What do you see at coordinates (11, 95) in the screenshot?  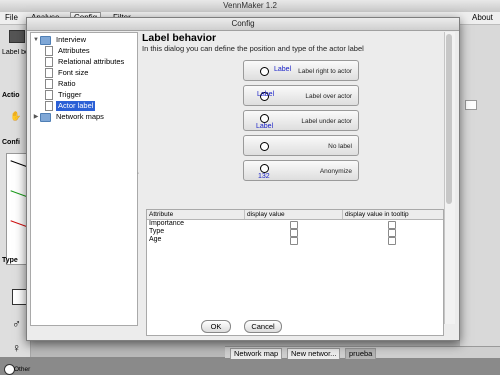 I see `left-section-action: Actio` at bounding box center [11, 95].